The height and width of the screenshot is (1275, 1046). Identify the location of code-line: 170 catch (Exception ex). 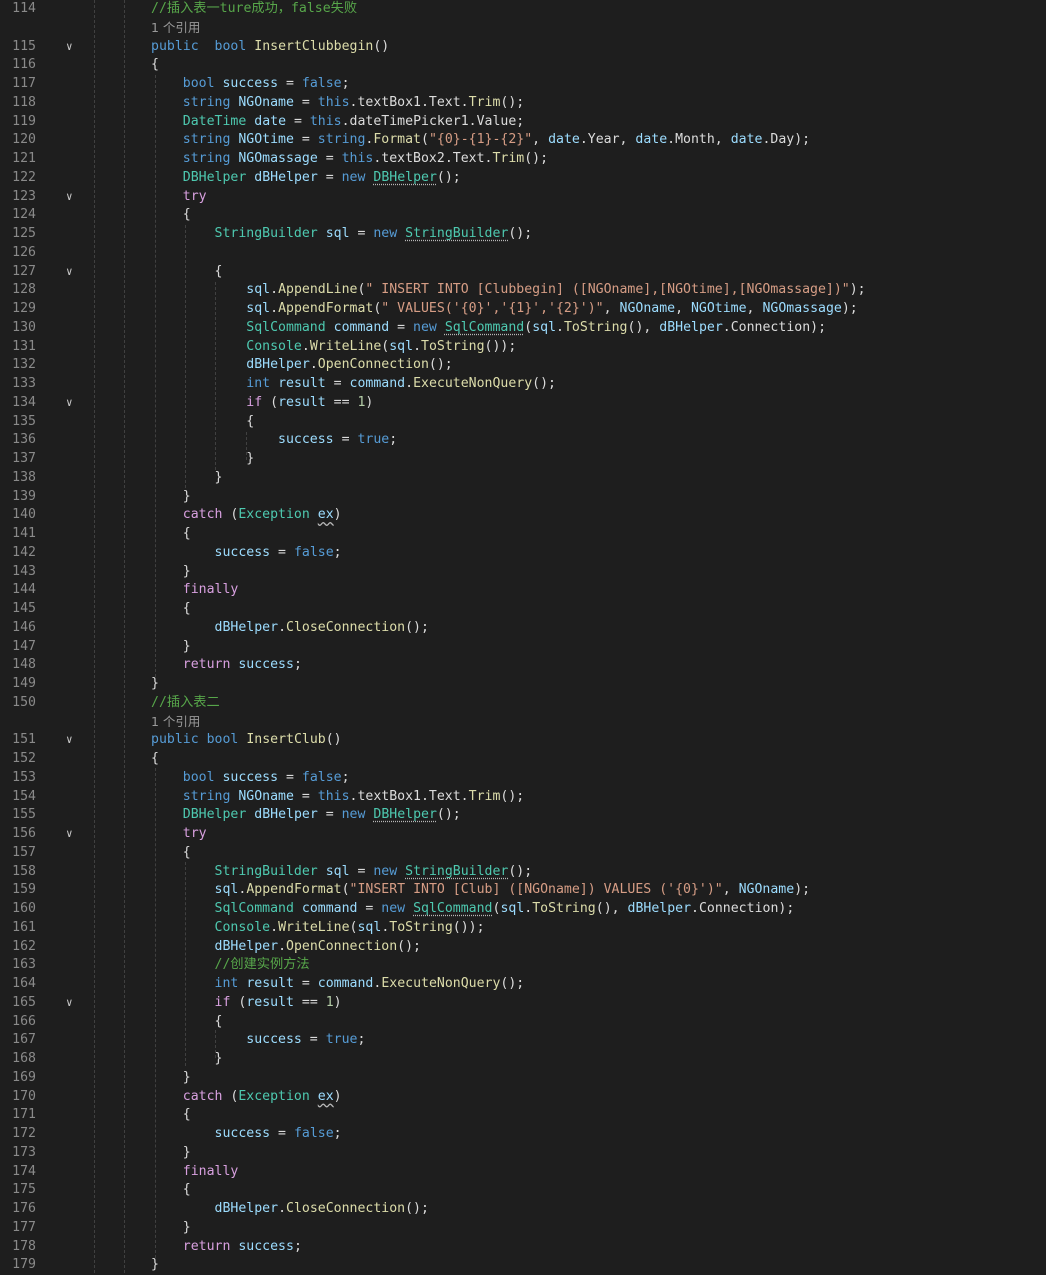
(523, 1097).